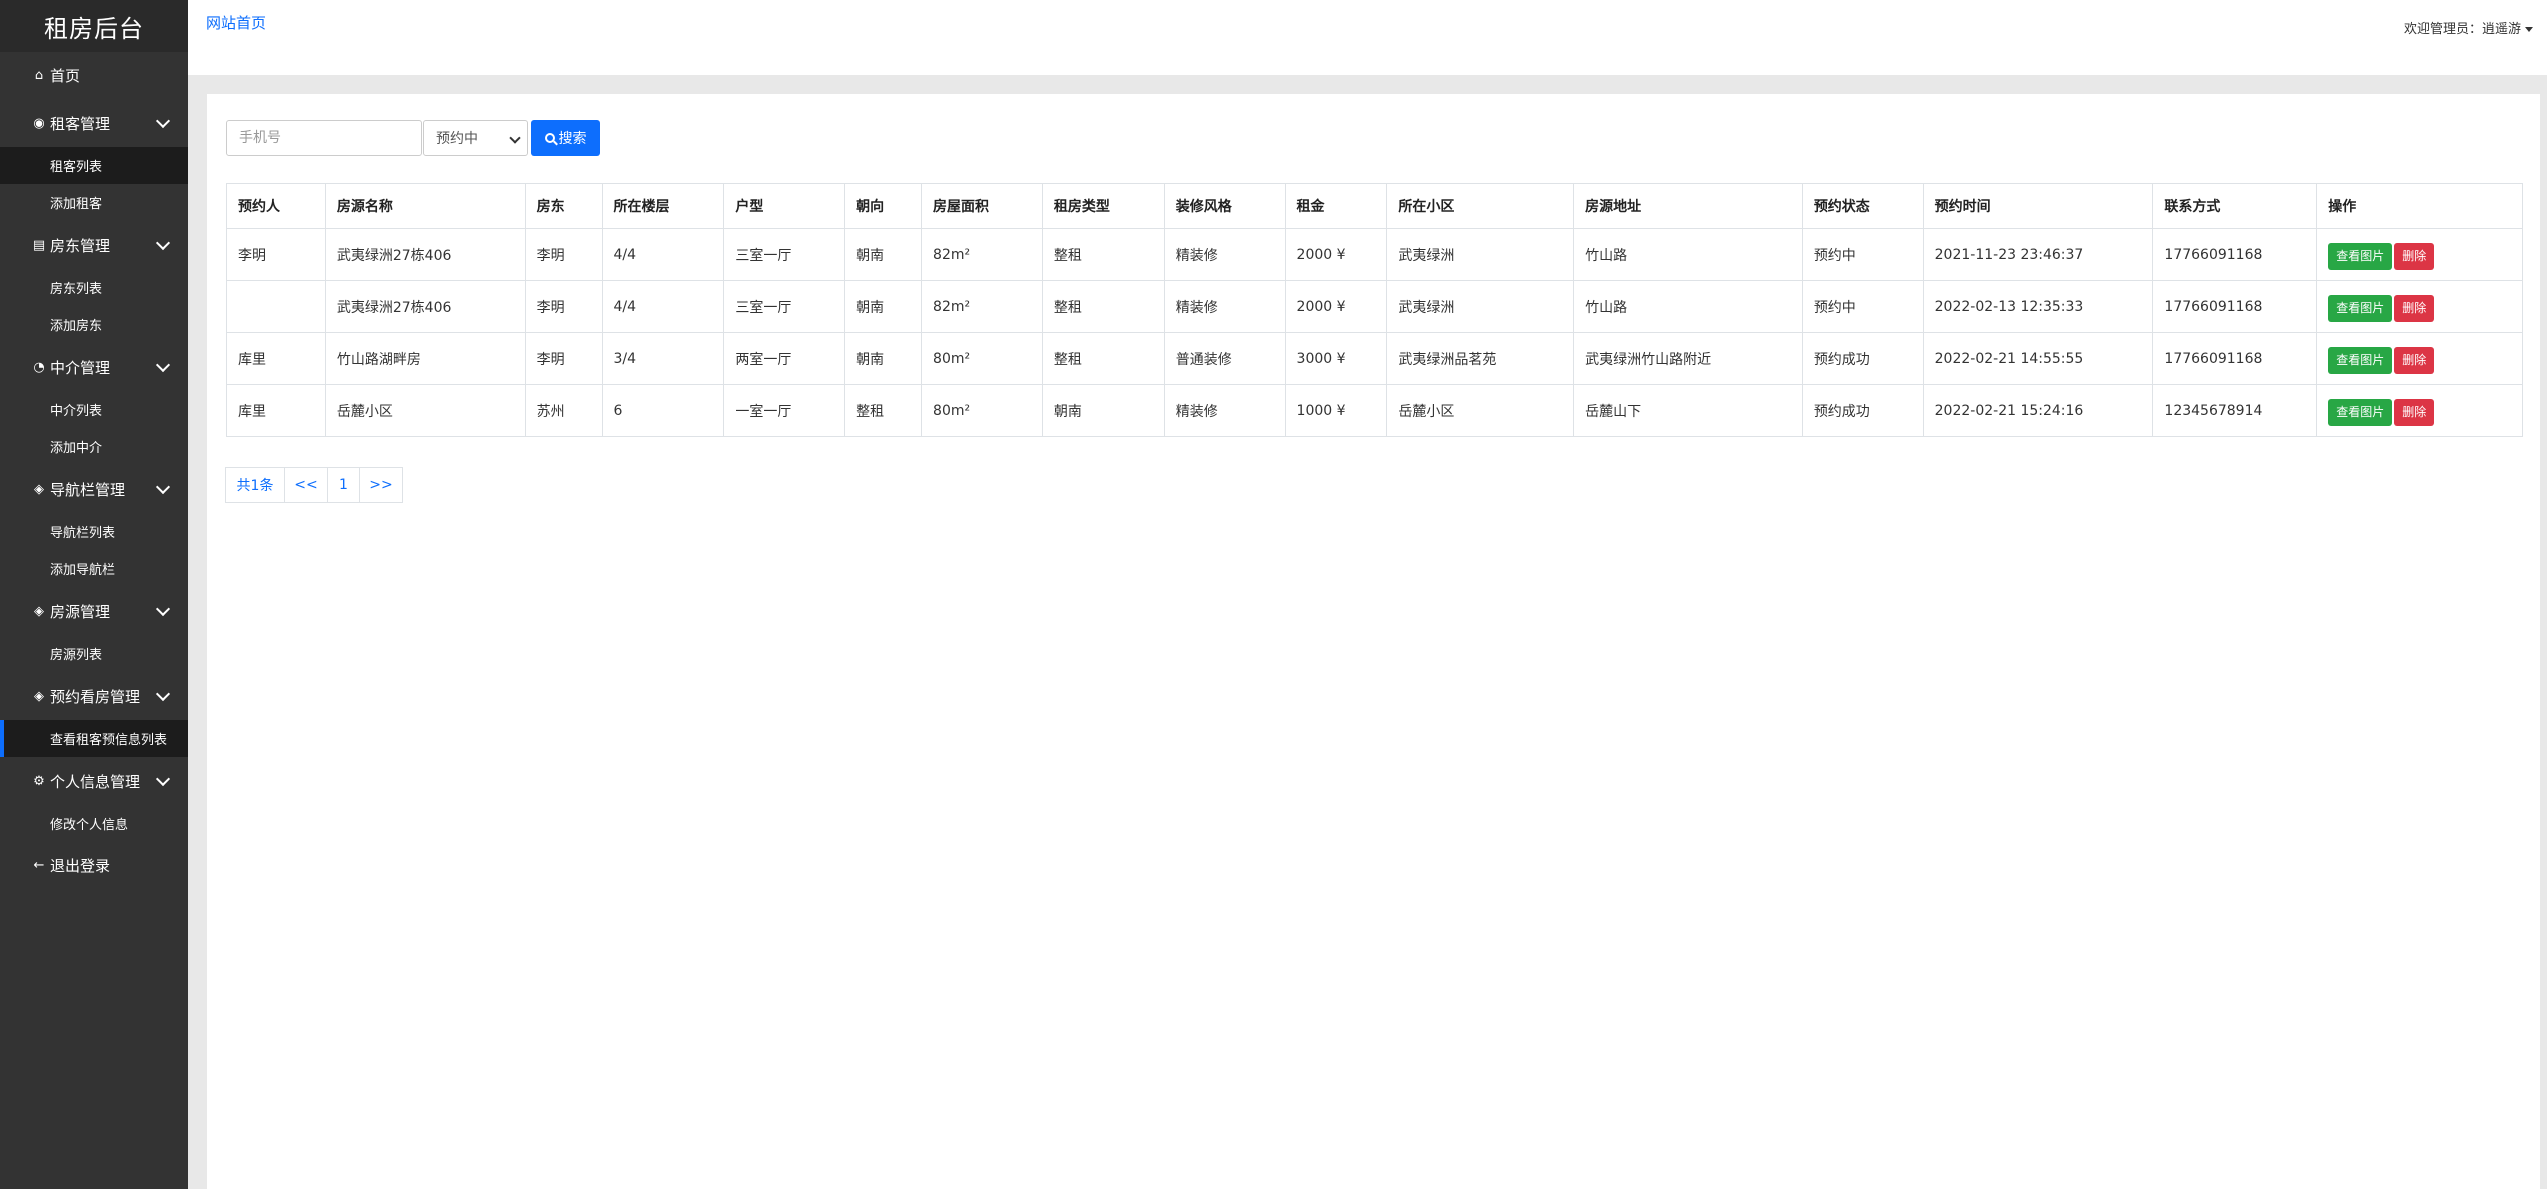  What do you see at coordinates (65, 76) in the screenshot?
I see `sidebar-item-label: 首页` at bounding box center [65, 76].